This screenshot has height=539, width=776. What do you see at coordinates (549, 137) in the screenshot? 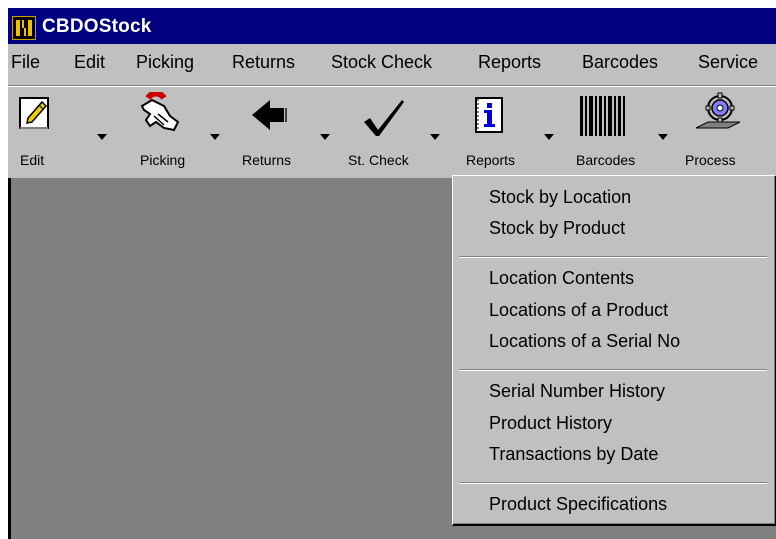
I see `reports-dropdown-arrow-icon` at bounding box center [549, 137].